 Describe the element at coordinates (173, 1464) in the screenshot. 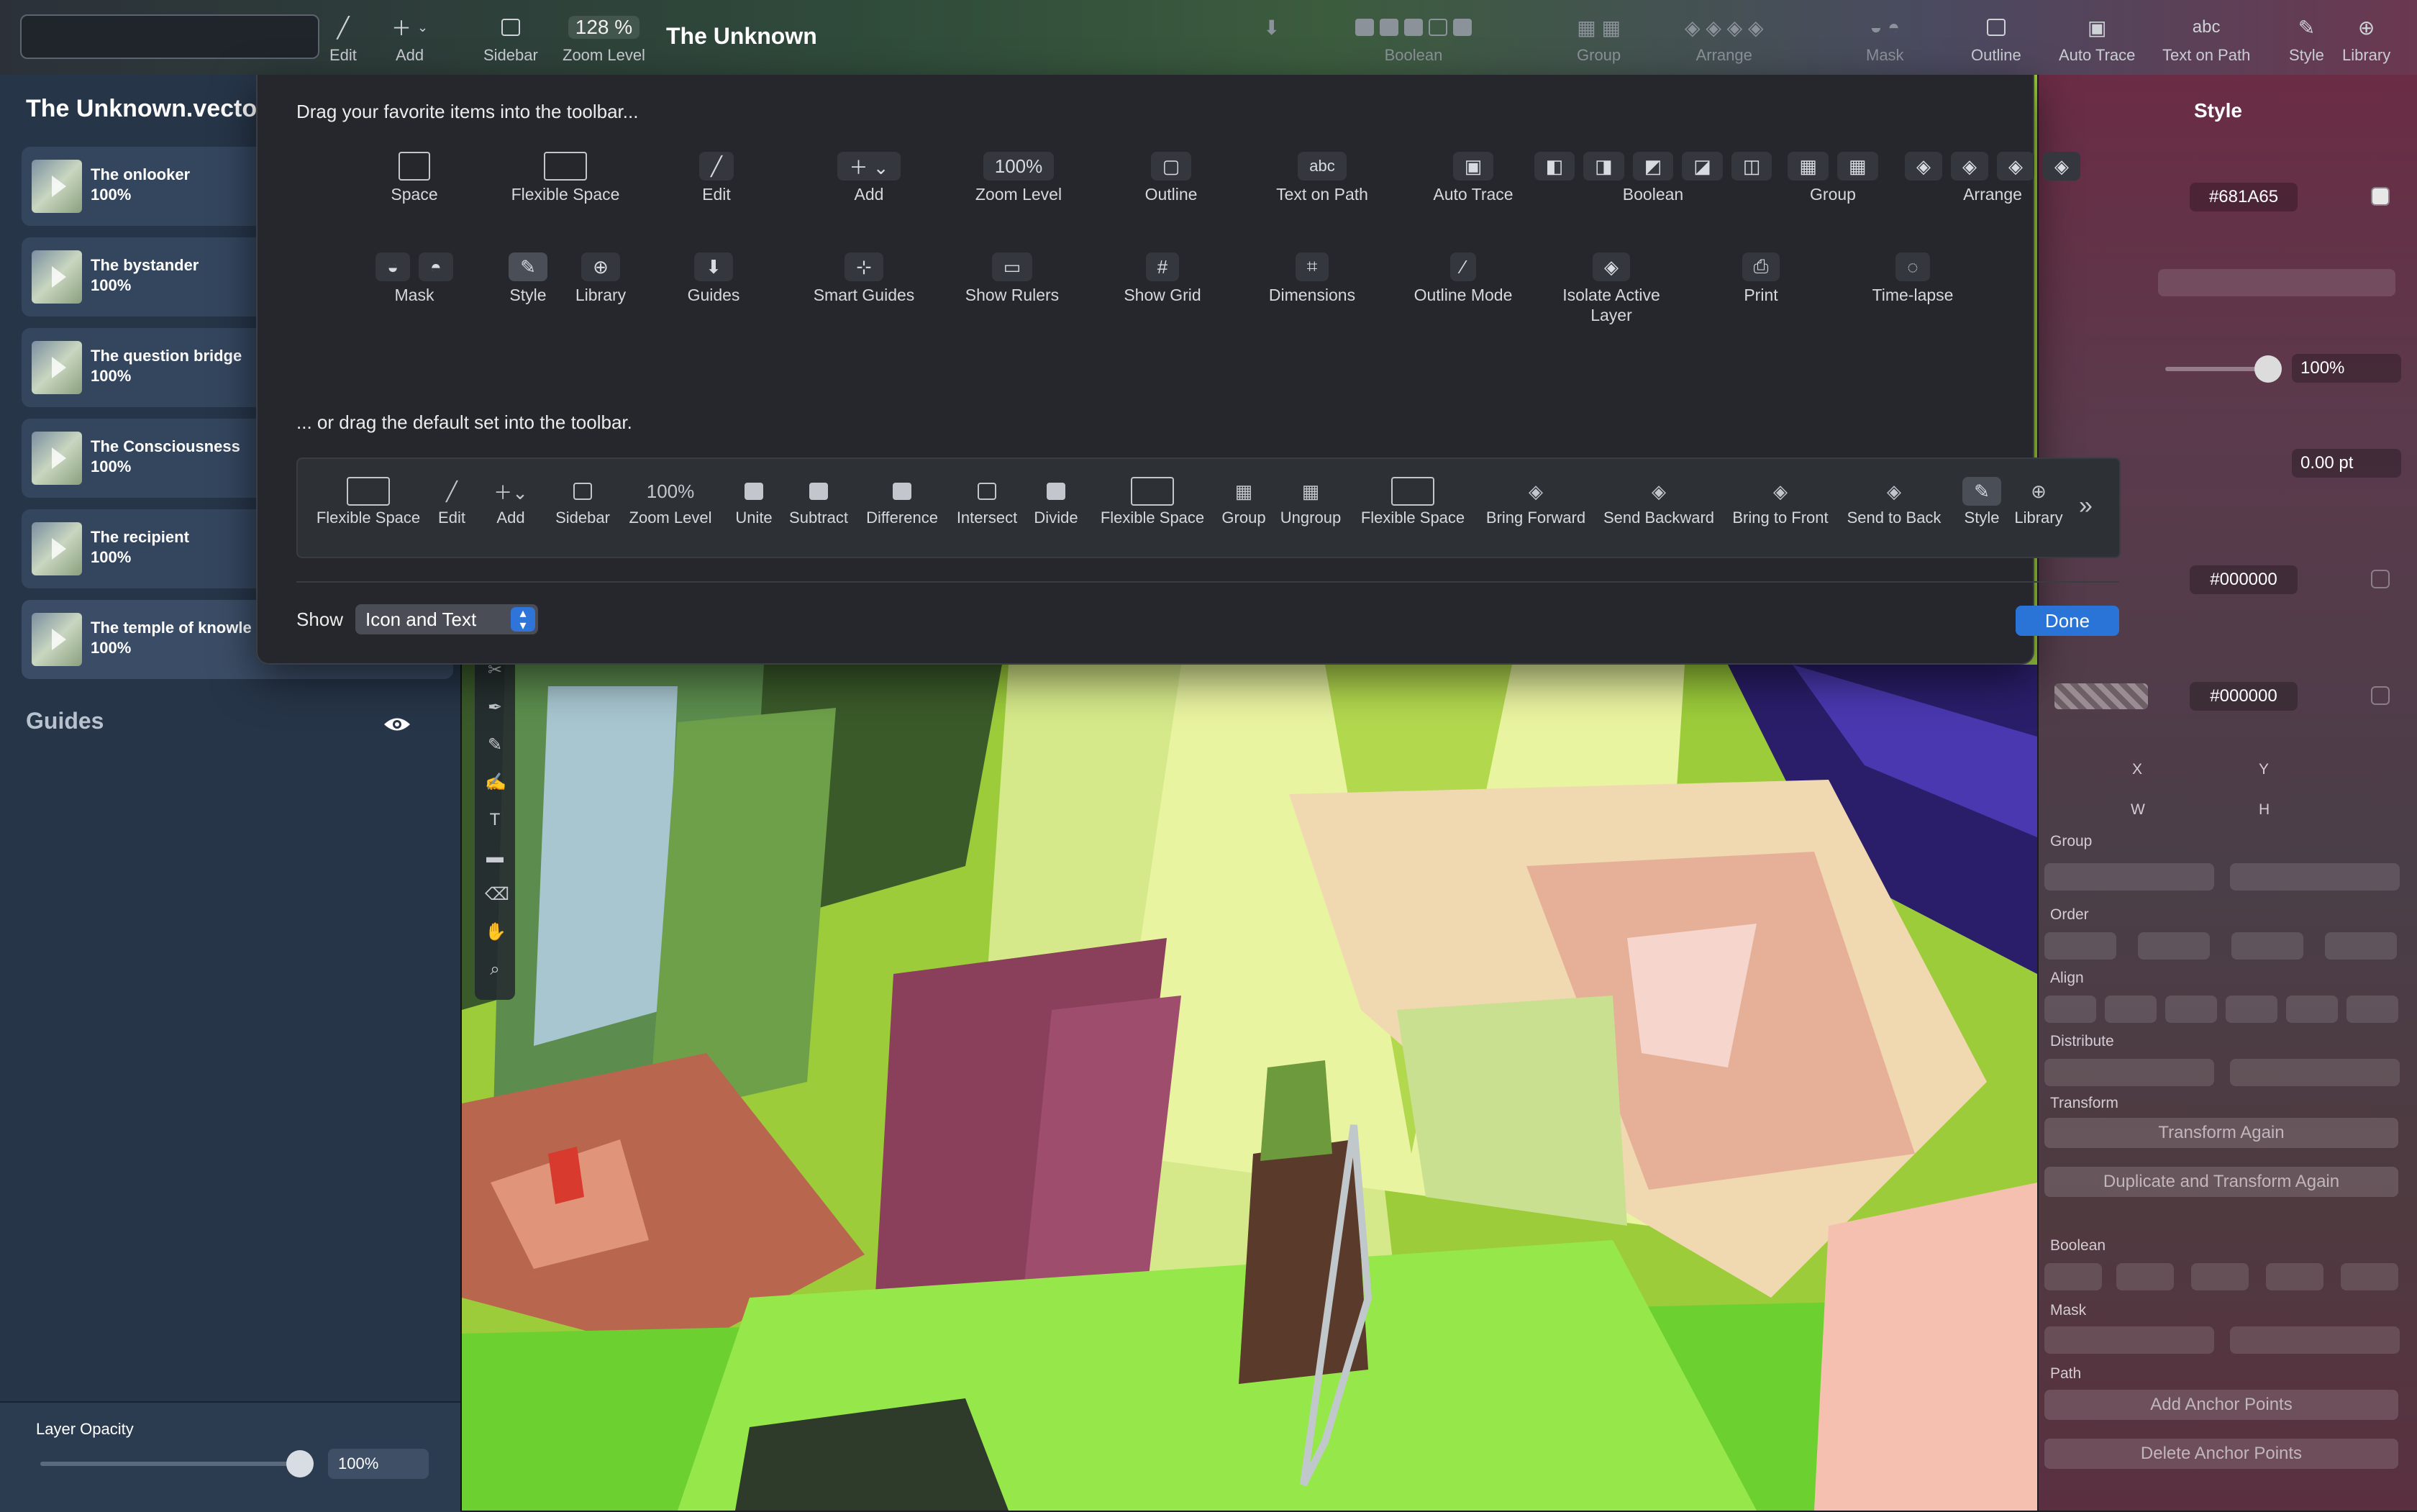

I see `layer-opacity-slider` at that location.